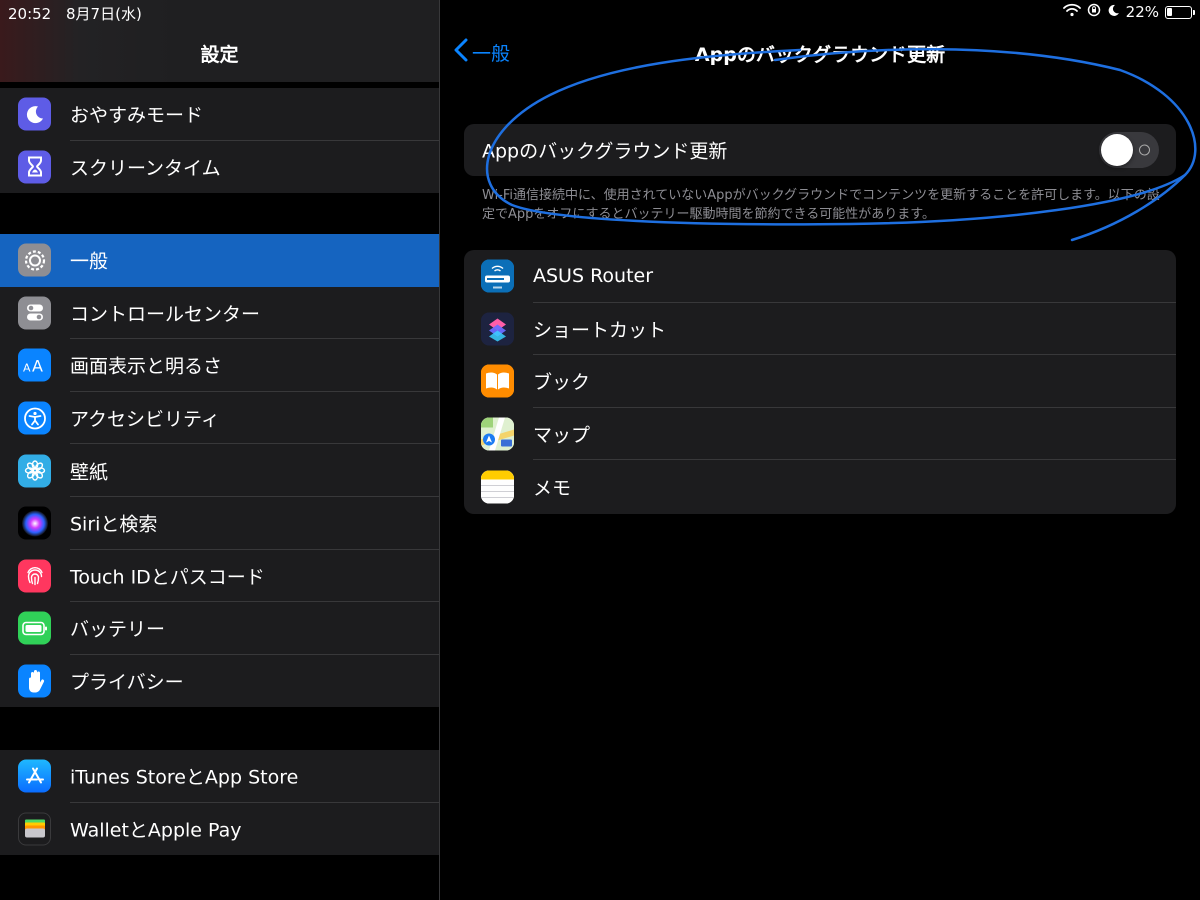  I want to click on switch-knob, so click(1117, 150).